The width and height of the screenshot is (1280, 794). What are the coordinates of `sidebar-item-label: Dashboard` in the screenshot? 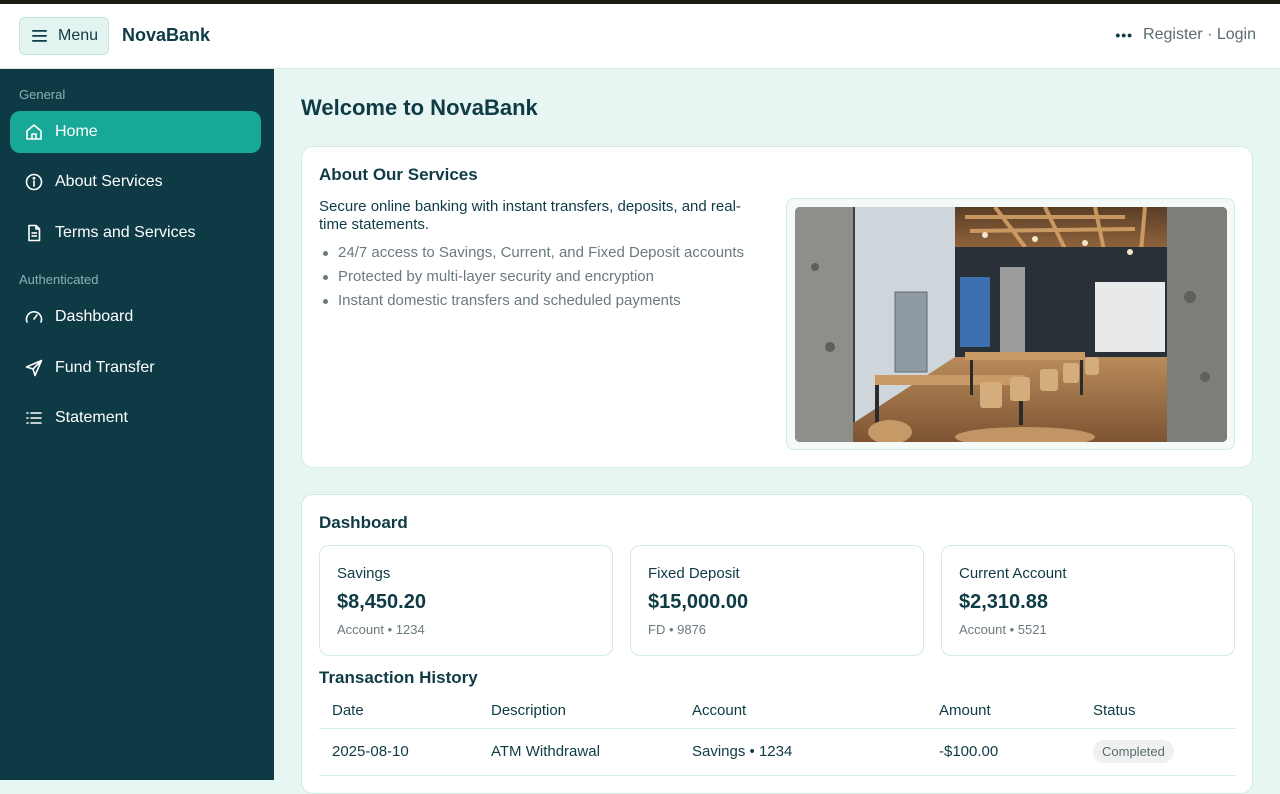 It's located at (94, 316).